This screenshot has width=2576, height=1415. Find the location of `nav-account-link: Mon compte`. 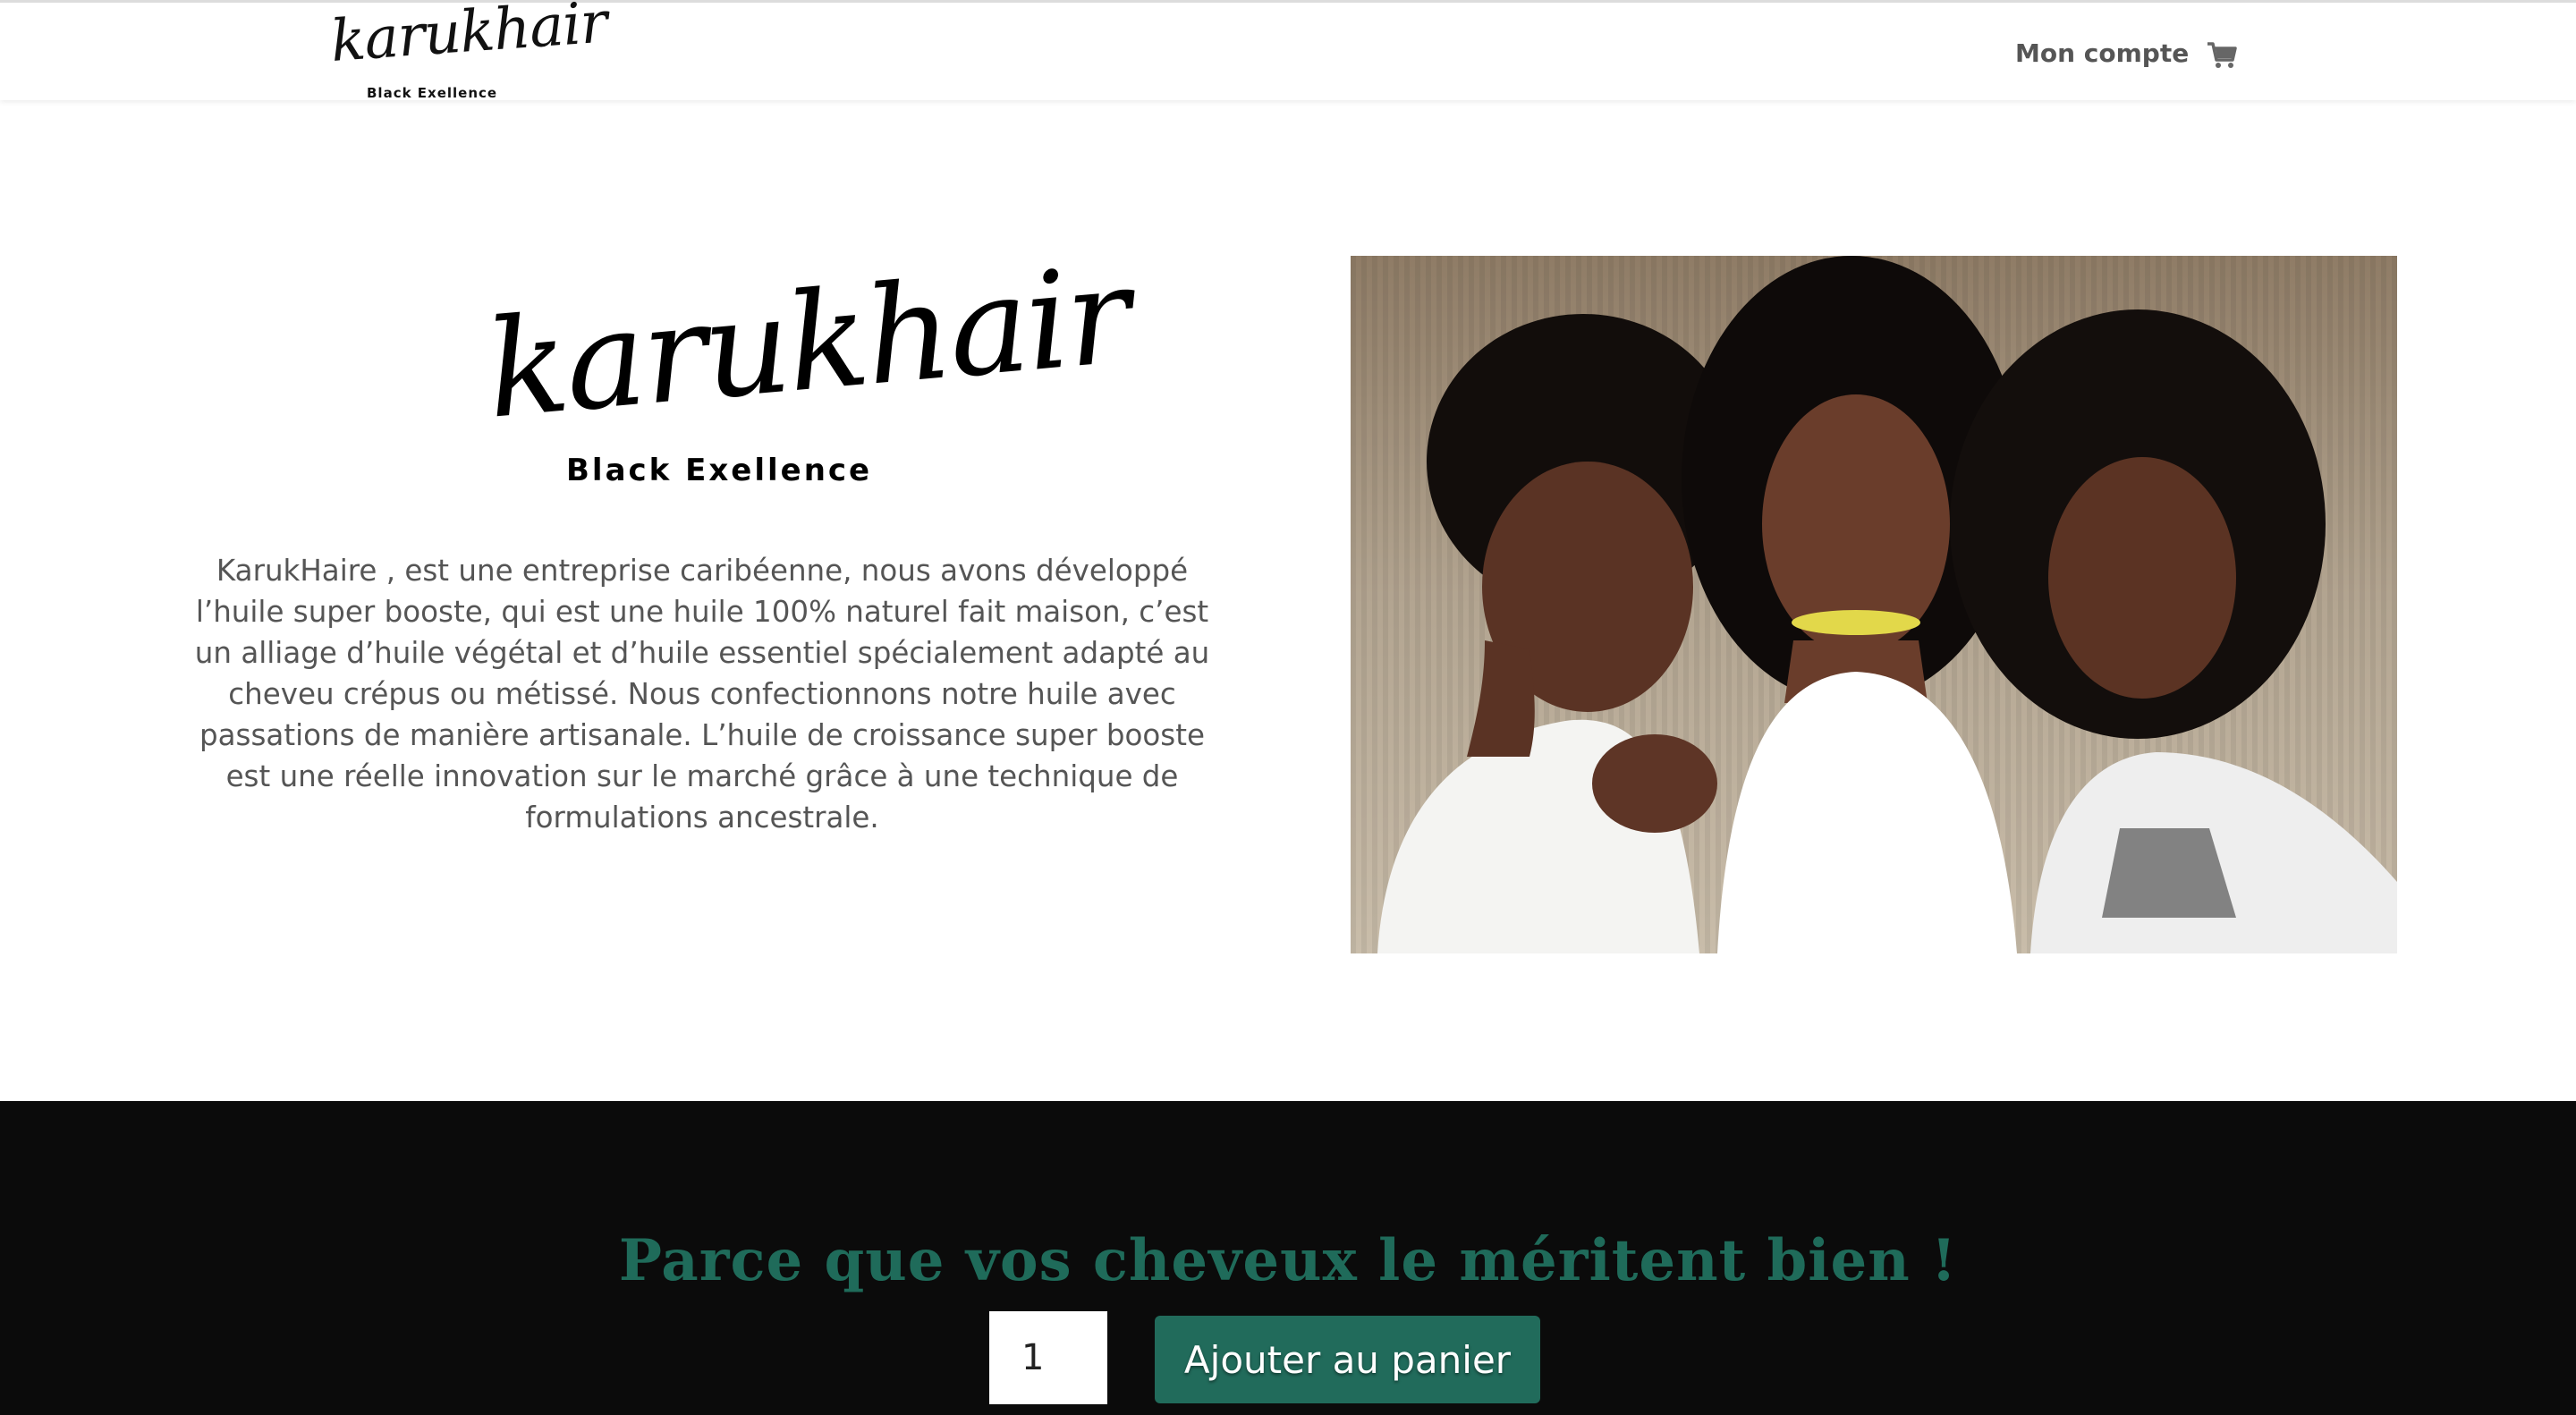

nav-account-link: Mon compte is located at coordinates (2102, 54).